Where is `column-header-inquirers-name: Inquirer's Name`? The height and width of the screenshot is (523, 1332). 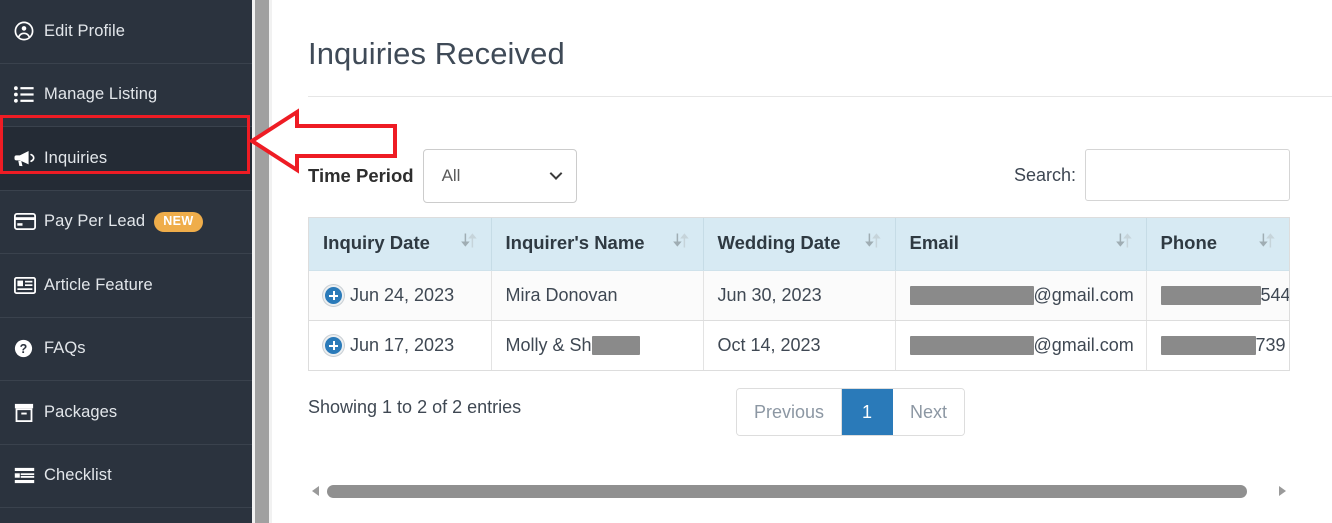
column-header-inquirers-name: Inquirer's Name is located at coordinates (597, 244).